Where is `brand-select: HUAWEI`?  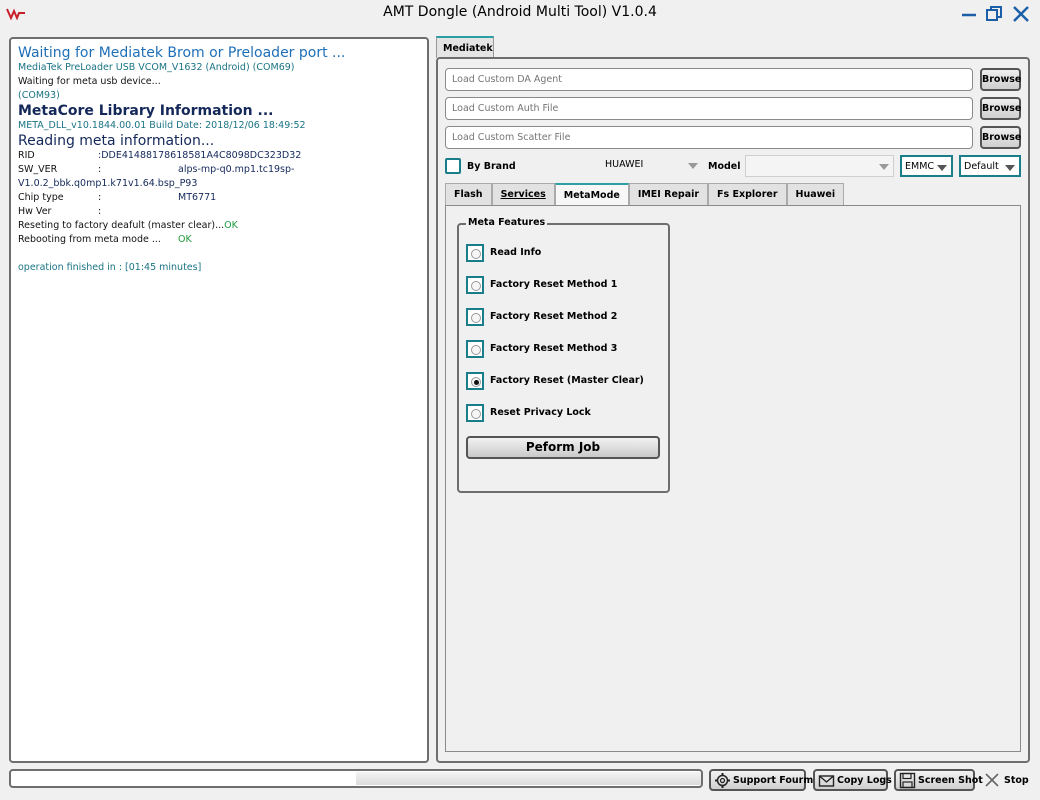
brand-select: HUAWEI is located at coordinates (652, 166).